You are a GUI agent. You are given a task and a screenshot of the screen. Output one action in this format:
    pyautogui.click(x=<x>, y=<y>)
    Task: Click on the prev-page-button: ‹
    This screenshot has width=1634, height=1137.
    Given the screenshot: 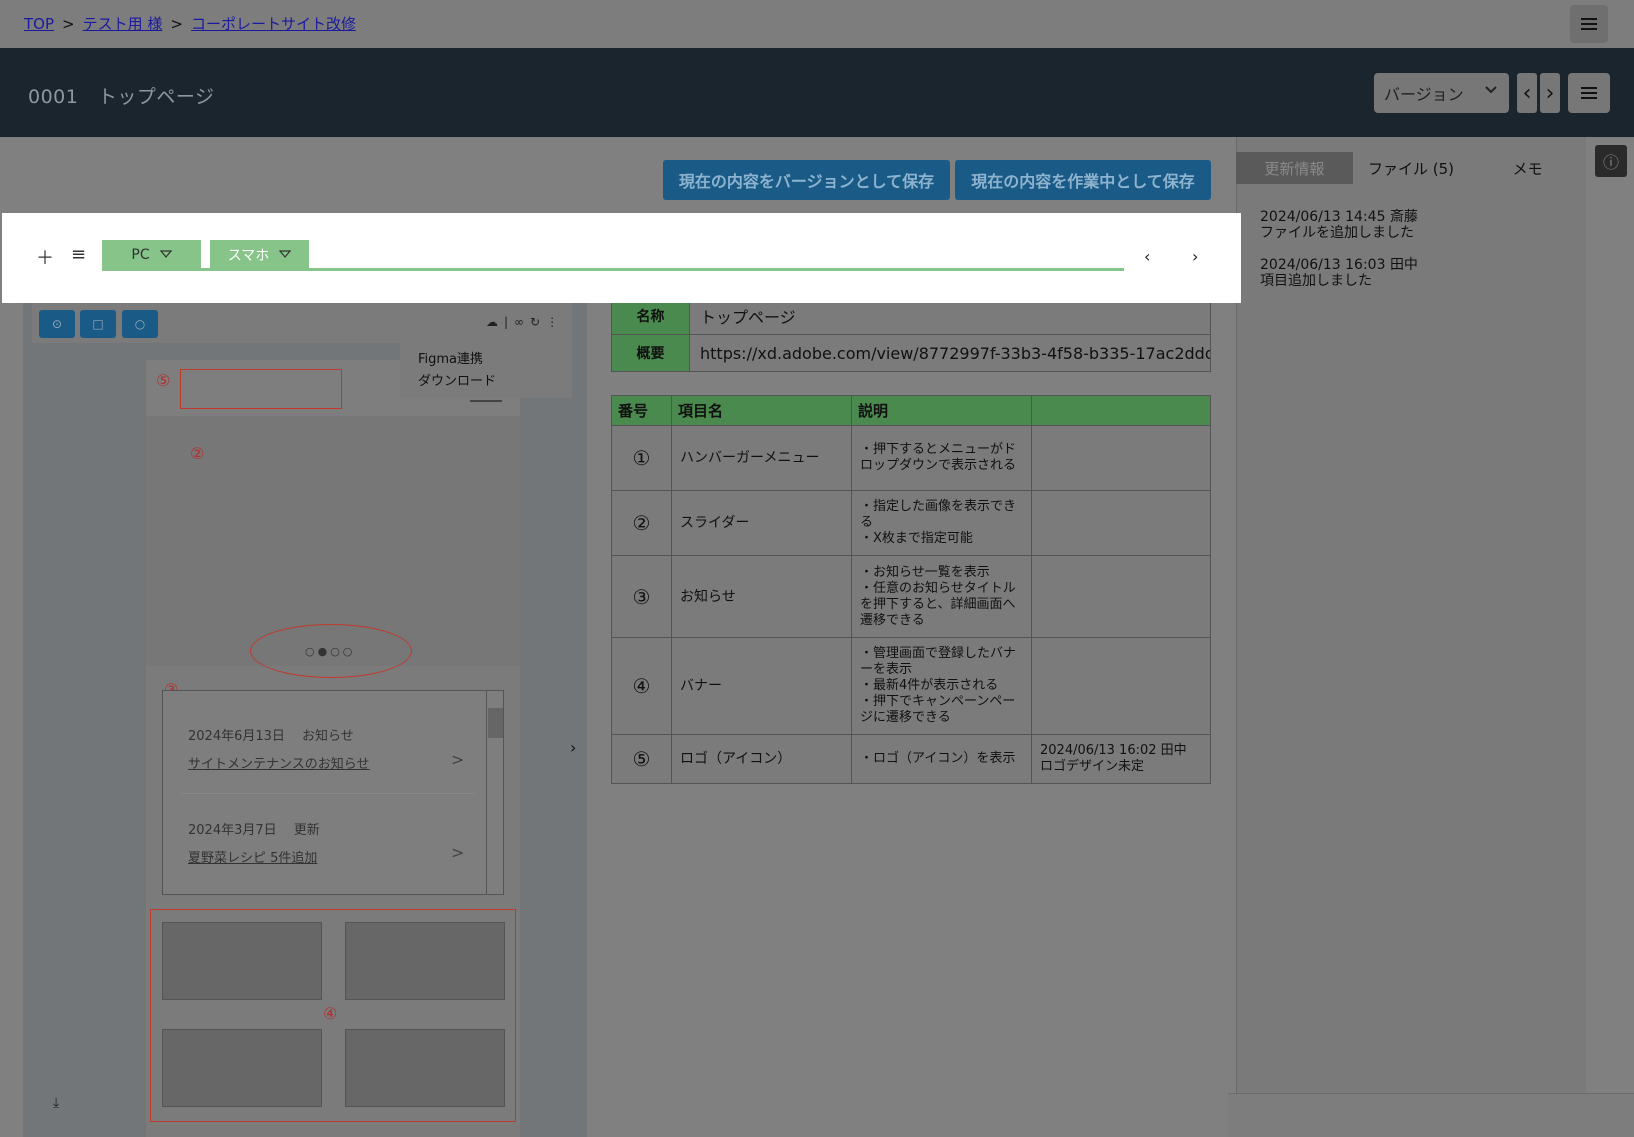 What is the action you would take?
    pyautogui.click(x=1147, y=256)
    